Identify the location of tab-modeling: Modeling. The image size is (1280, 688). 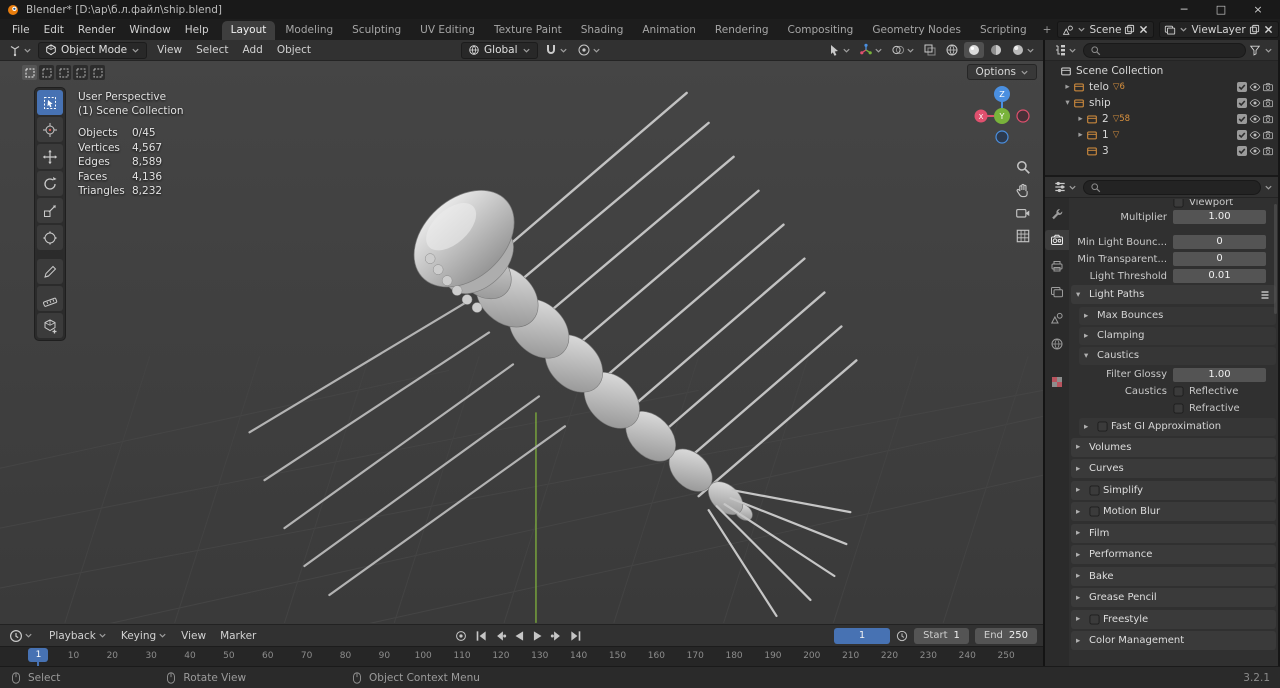
(309, 30).